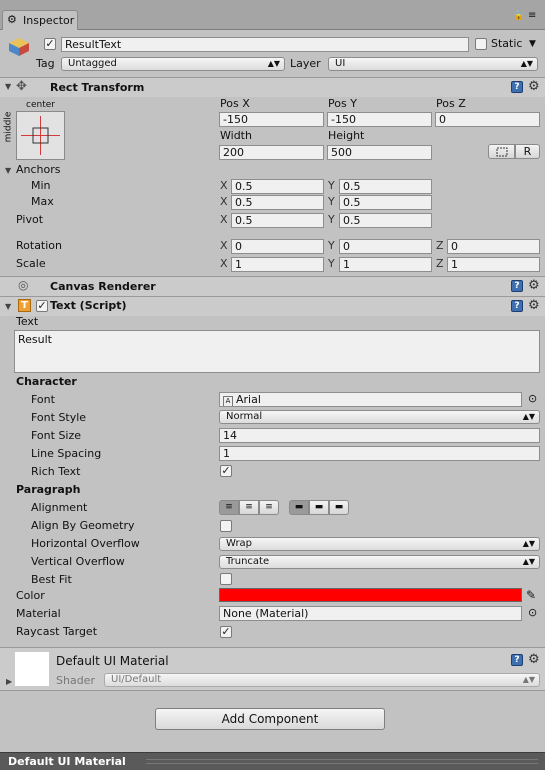  I want to click on anchors-foldout-icon: ▼, so click(8, 170).